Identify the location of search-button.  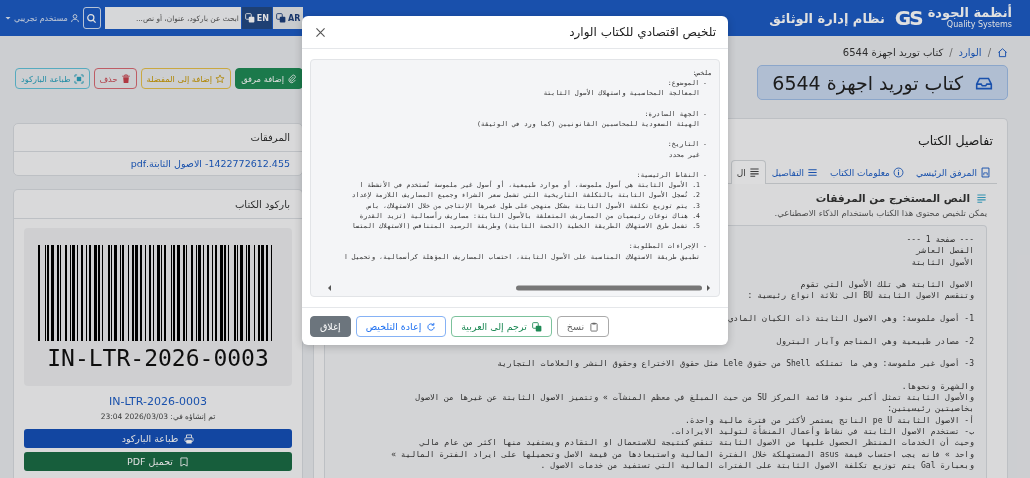
(91, 18).